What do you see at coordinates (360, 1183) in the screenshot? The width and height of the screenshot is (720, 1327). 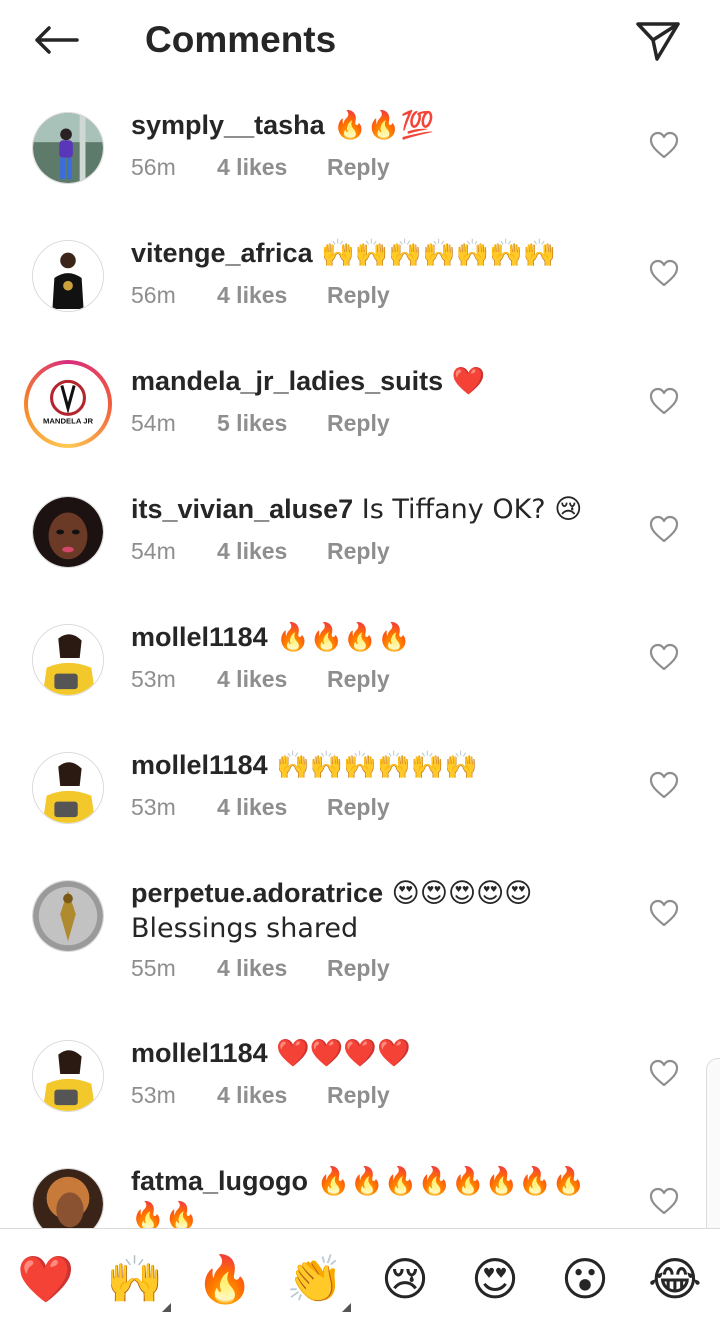 I see `comment-item: fatma_lugogo 🔥🔥🔥🔥🔥🔥🔥🔥🔥🔥` at bounding box center [360, 1183].